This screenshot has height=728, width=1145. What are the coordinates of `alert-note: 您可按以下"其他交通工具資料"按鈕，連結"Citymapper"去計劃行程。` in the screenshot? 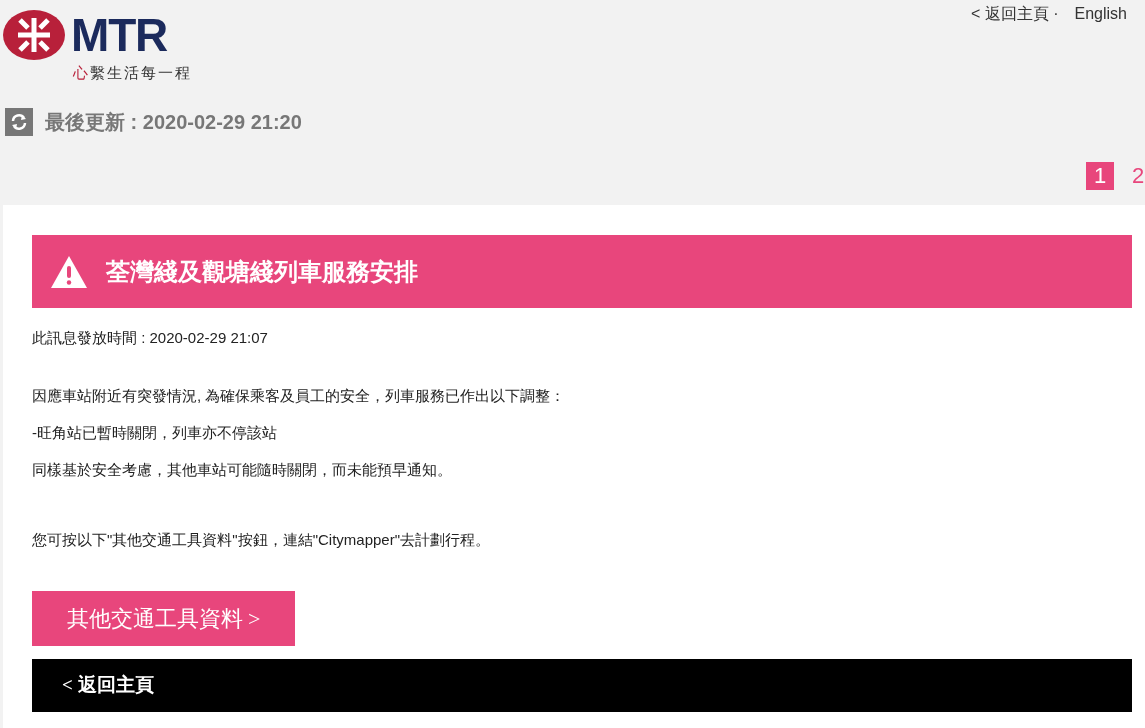 It's located at (261, 540).